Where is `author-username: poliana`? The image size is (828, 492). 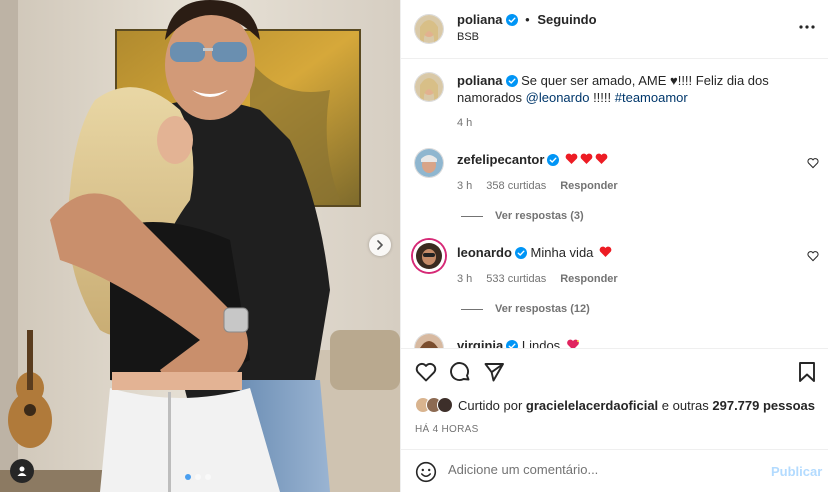
author-username: poliana is located at coordinates (480, 19).